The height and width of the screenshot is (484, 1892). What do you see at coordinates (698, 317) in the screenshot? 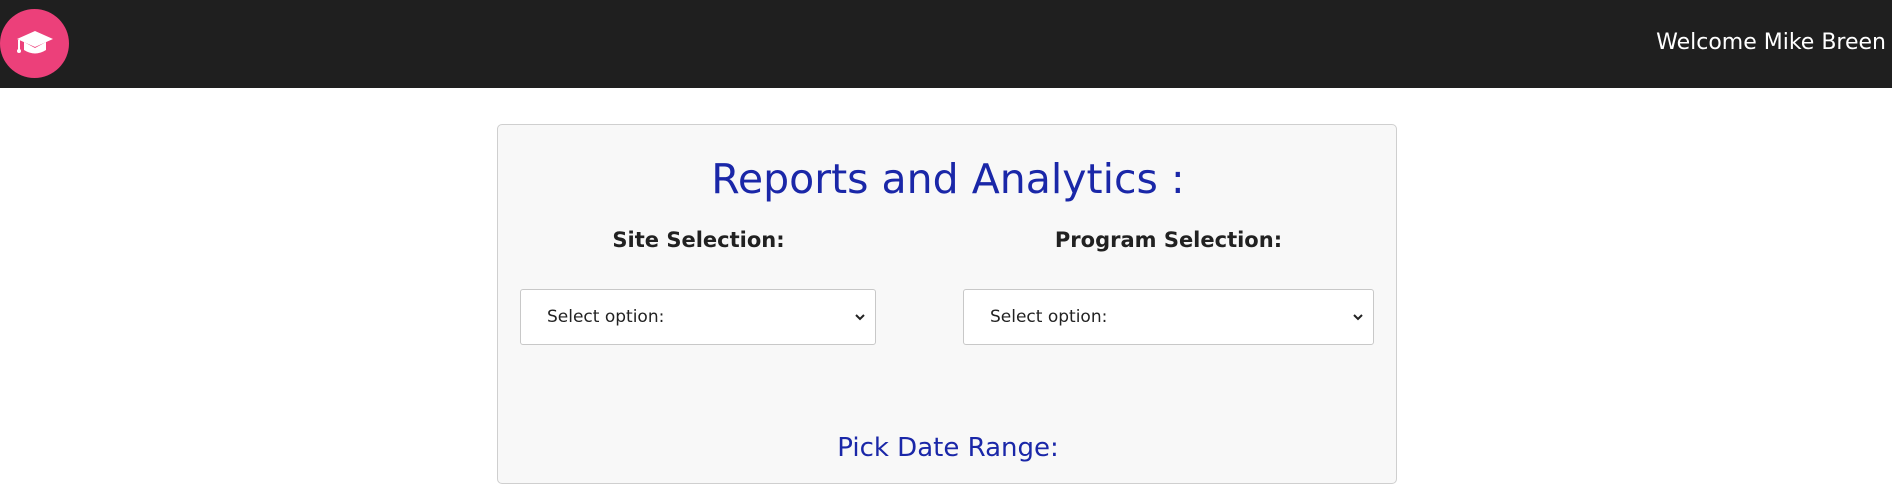
I see `site-select: Select option:` at bounding box center [698, 317].